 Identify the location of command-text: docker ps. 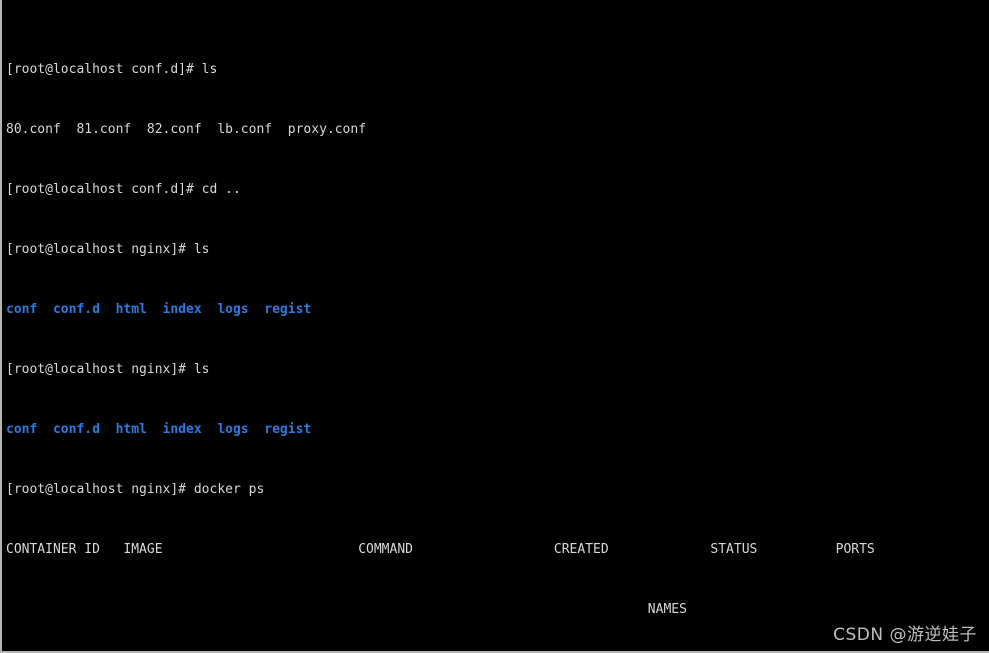
(229, 489).